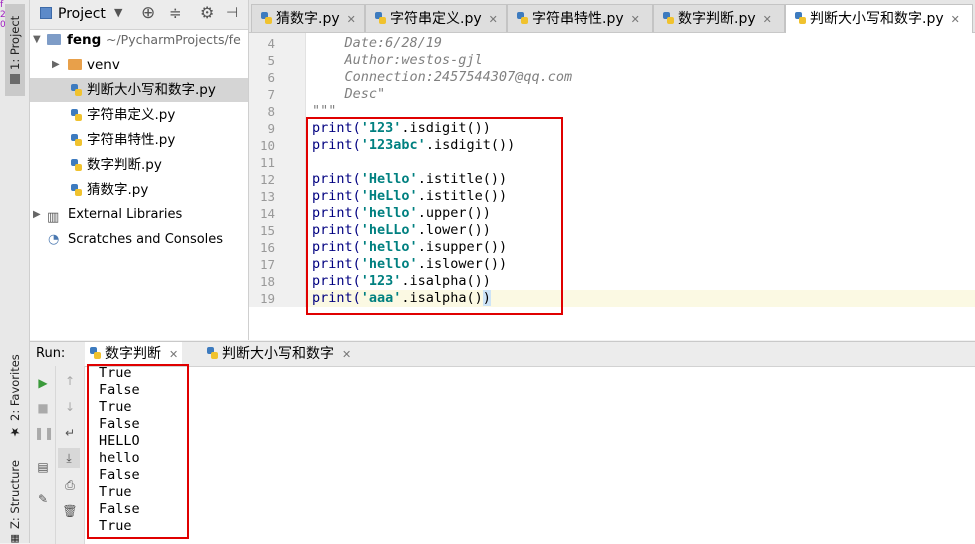 Image resolution: width=975 pixels, height=544 pixels. I want to click on pin-icon: ✎, so click(43, 499).